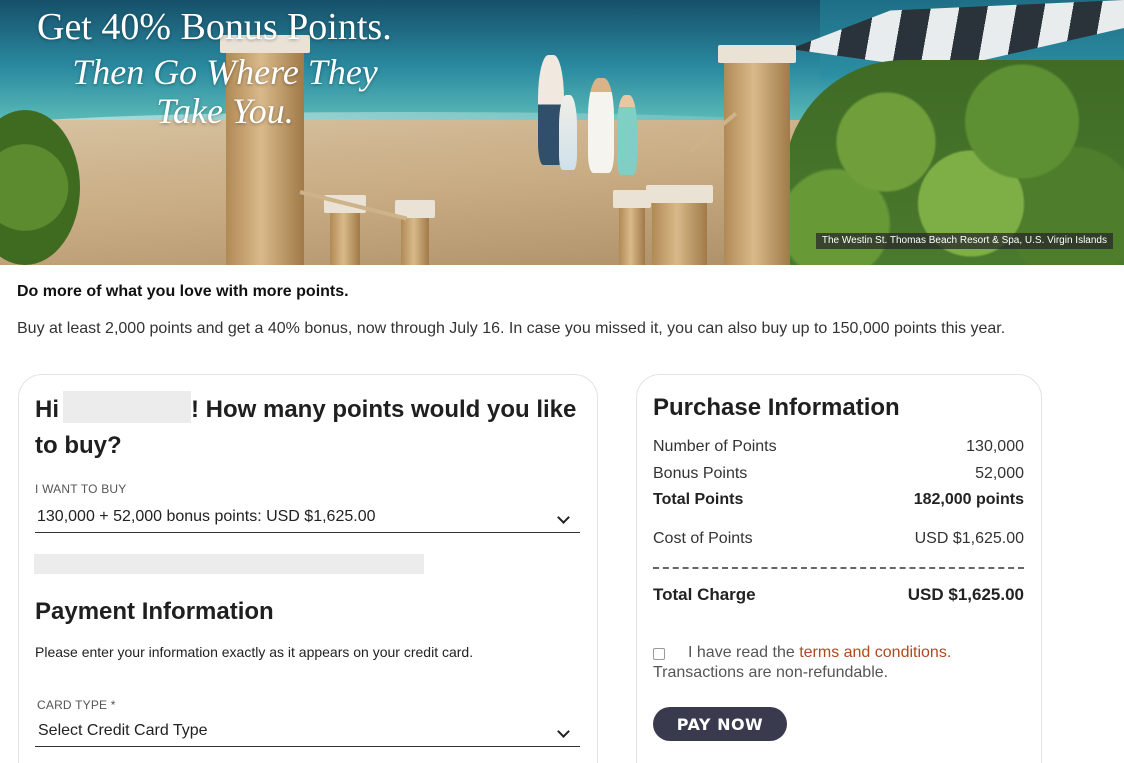 This screenshot has height=763, width=1124. I want to click on want-to-buy-label: I WANT TO BUY, so click(81, 489).